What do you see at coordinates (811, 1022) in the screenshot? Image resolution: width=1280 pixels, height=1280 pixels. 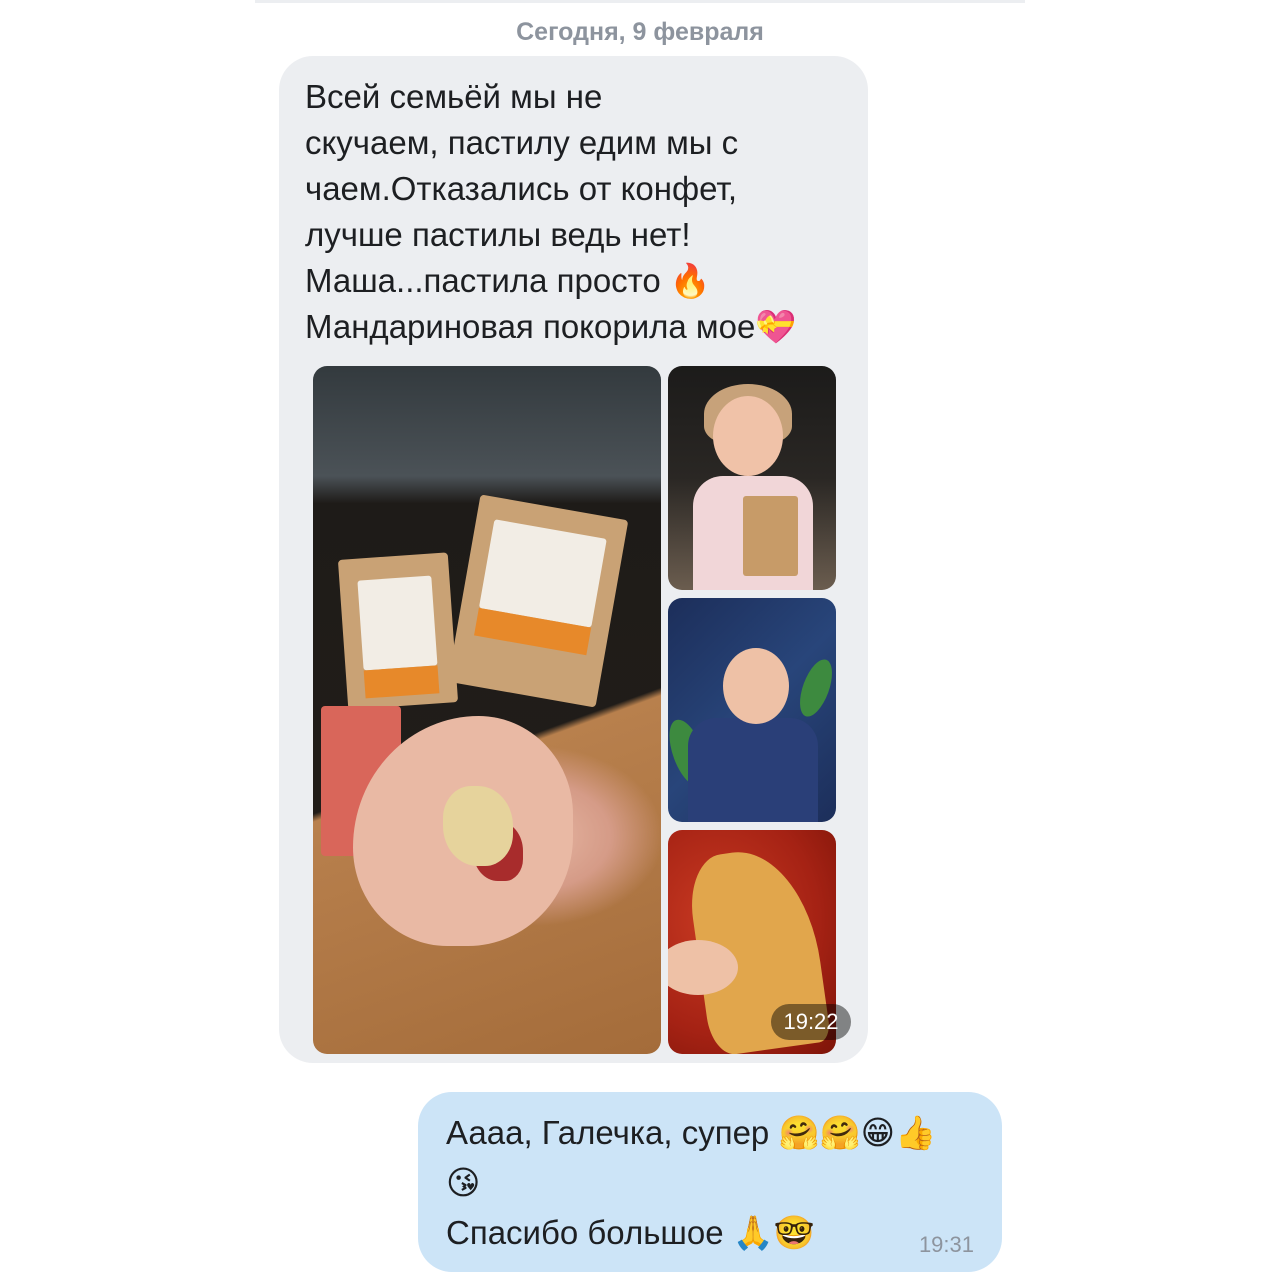 I see `incoming-message-time: 19:22` at bounding box center [811, 1022].